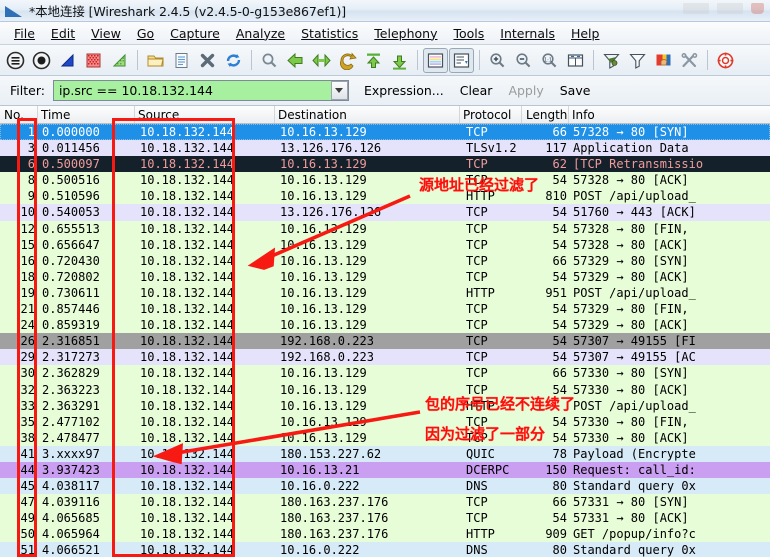 The width and height of the screenshot is (770, 557). I want to click on column-header-length: Length, so click(545, 114).